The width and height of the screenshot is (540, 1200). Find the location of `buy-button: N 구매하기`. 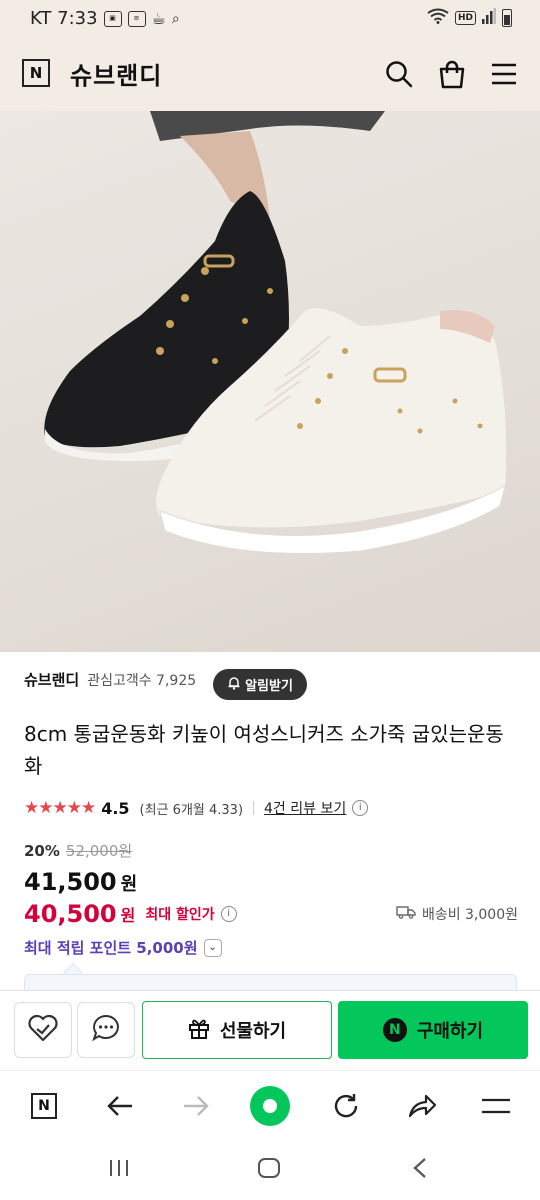

buy-button: N 구매하기 is located at coordinates (433, 1030).